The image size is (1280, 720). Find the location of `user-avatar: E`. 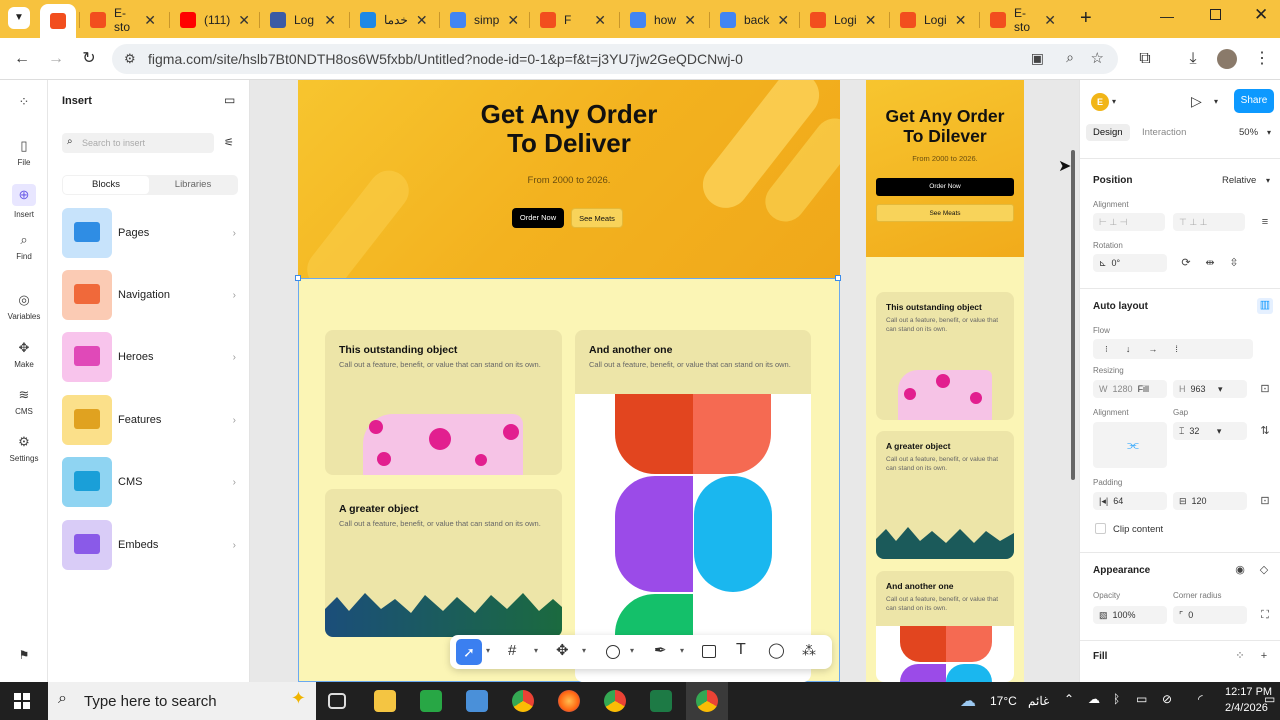

user-avatar: E is located at coordinates (1100, 102).